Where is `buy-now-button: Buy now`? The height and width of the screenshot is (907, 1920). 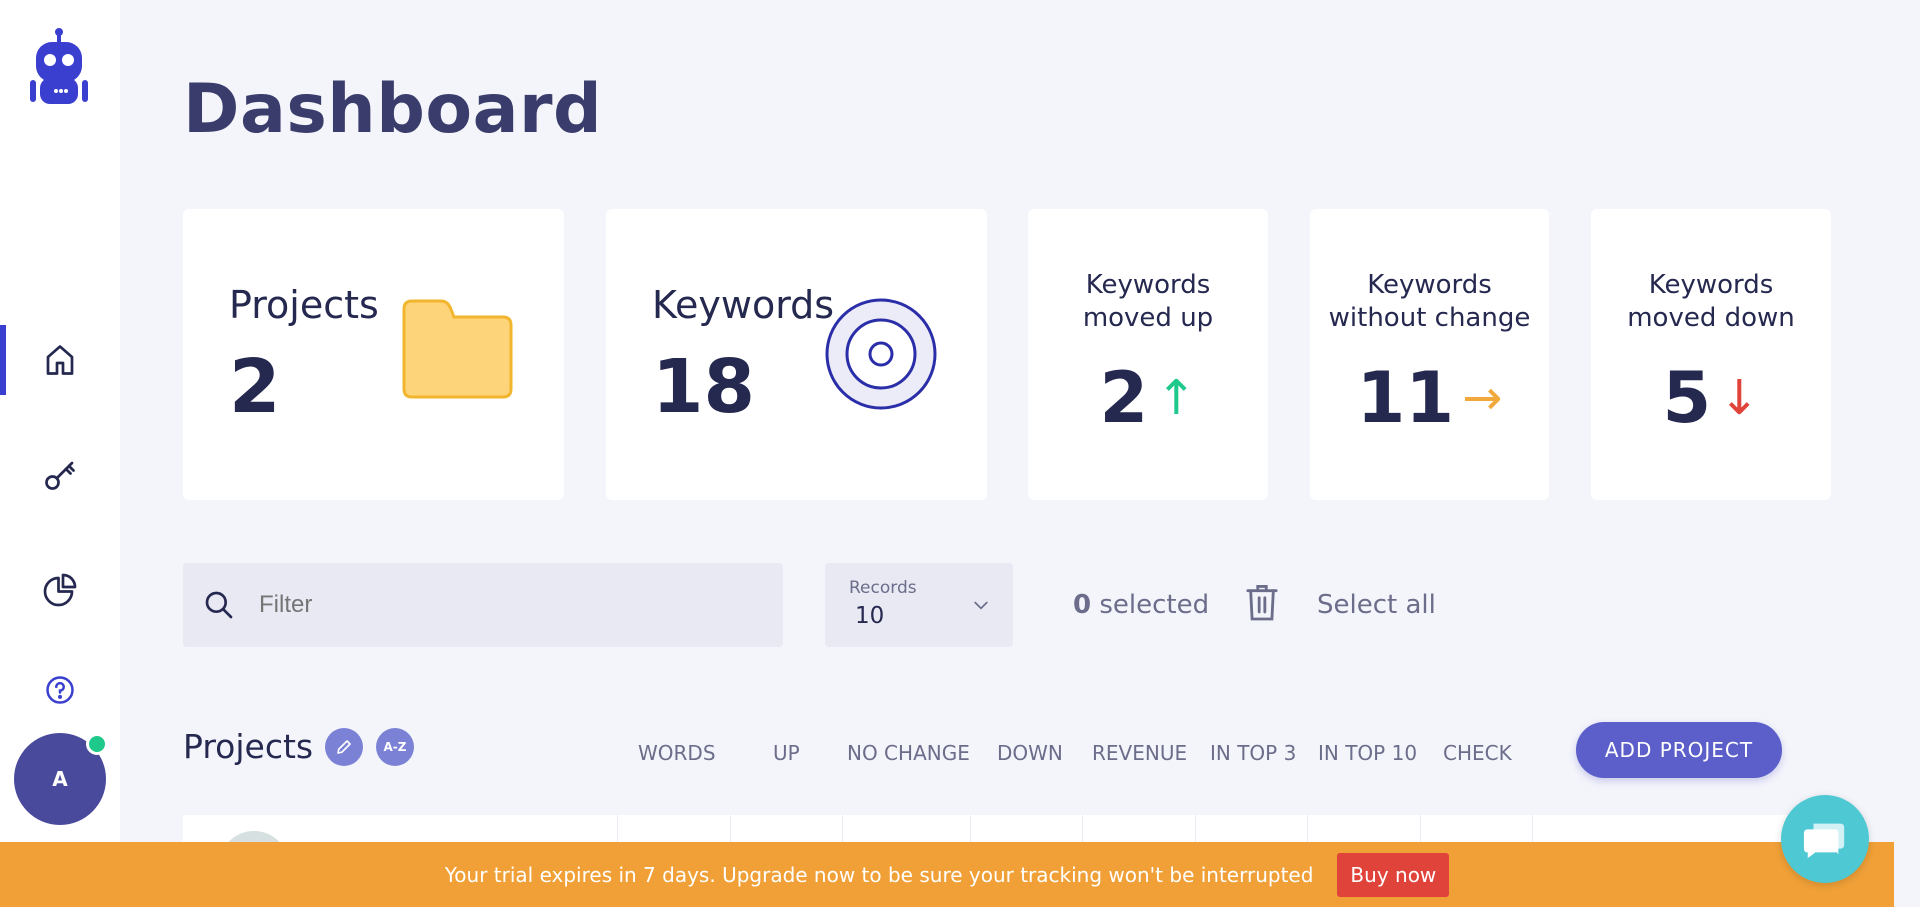 buy-now-button: Buy now is located at coordinates (1393, 874).